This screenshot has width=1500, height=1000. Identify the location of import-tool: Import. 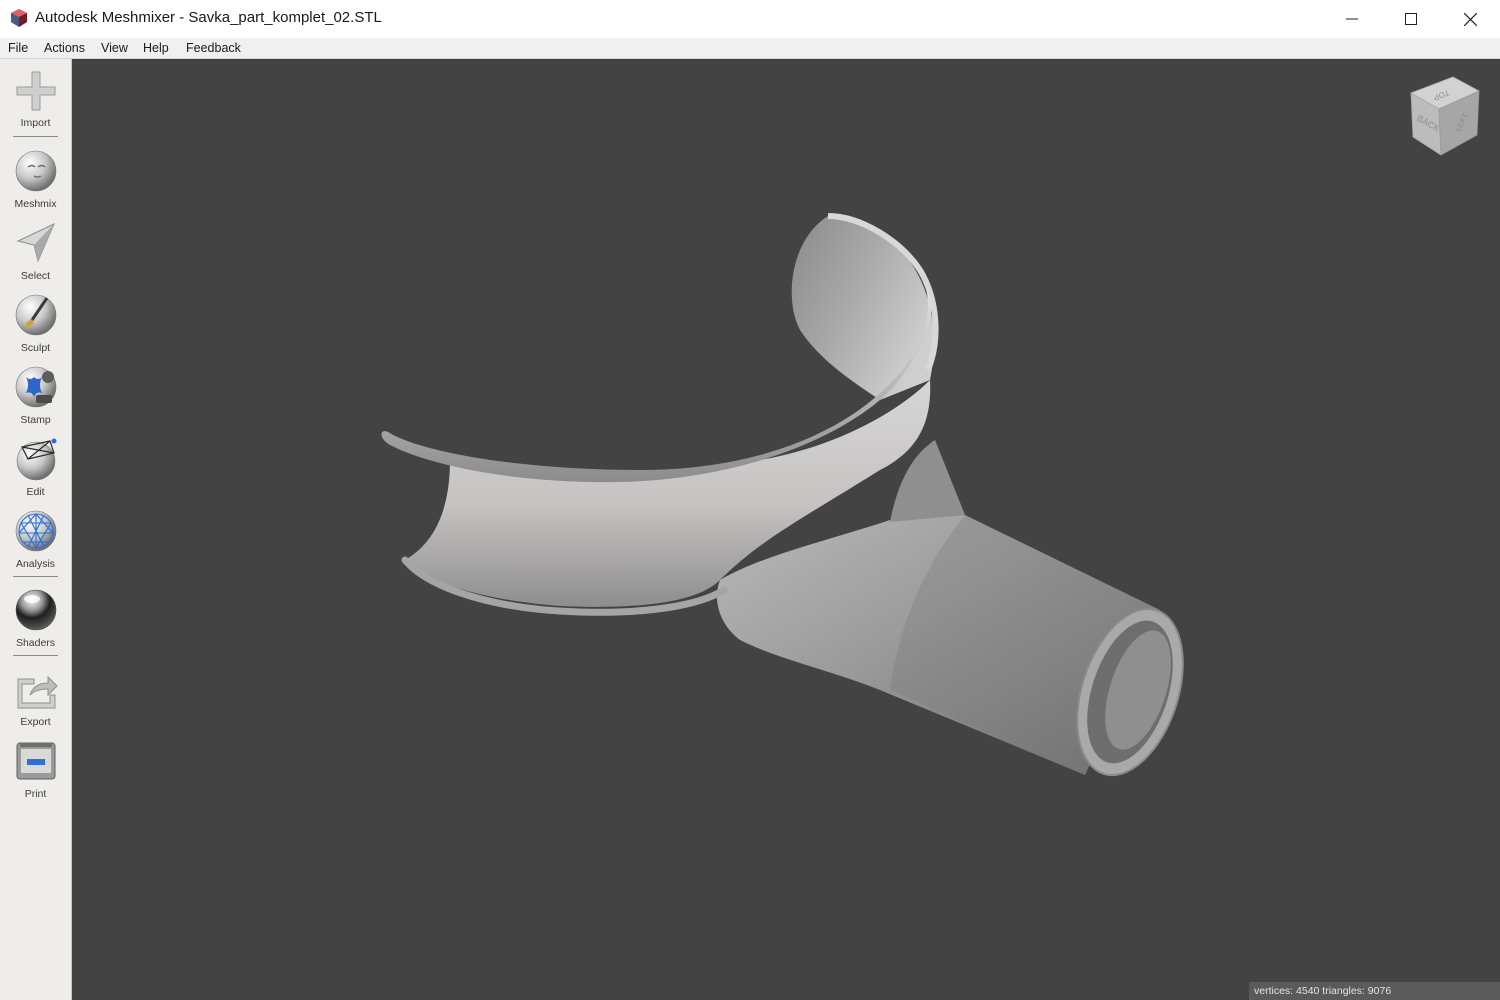
(35, 104).